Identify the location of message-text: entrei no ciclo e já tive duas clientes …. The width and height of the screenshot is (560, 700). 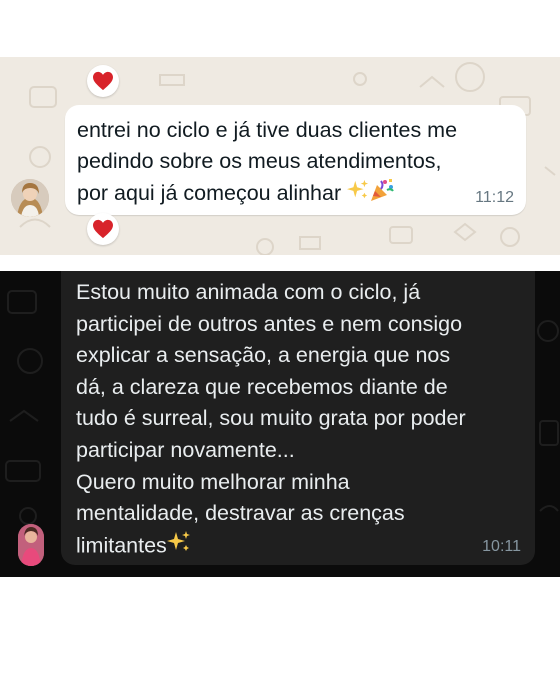
(297, 163).